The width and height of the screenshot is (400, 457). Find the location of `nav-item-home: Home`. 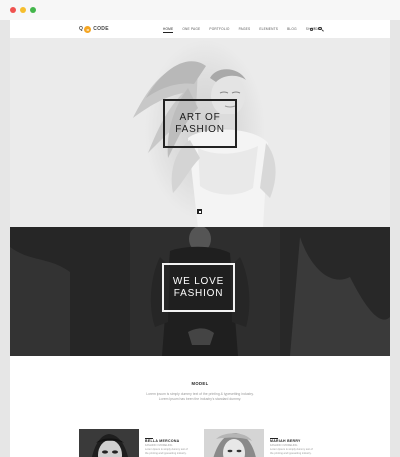

nav-item-home: Home is located at coordinates (168, 30).